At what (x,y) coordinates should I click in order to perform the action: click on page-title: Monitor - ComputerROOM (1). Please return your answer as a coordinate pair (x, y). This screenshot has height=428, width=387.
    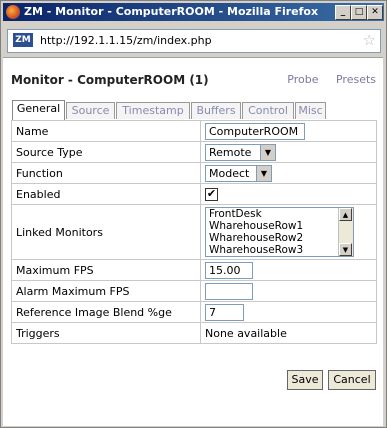
    Looking at the image, I should click on (110, 80).